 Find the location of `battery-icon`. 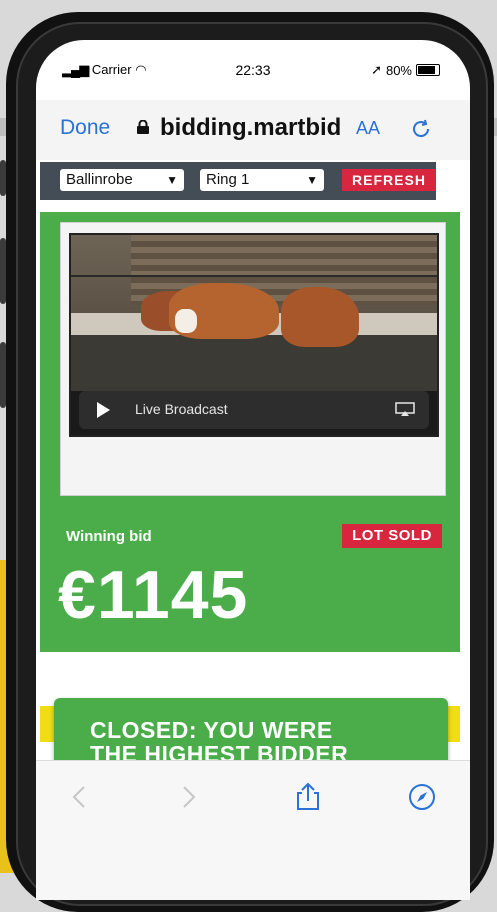

battery-icon is located at coordinates (428, 70).